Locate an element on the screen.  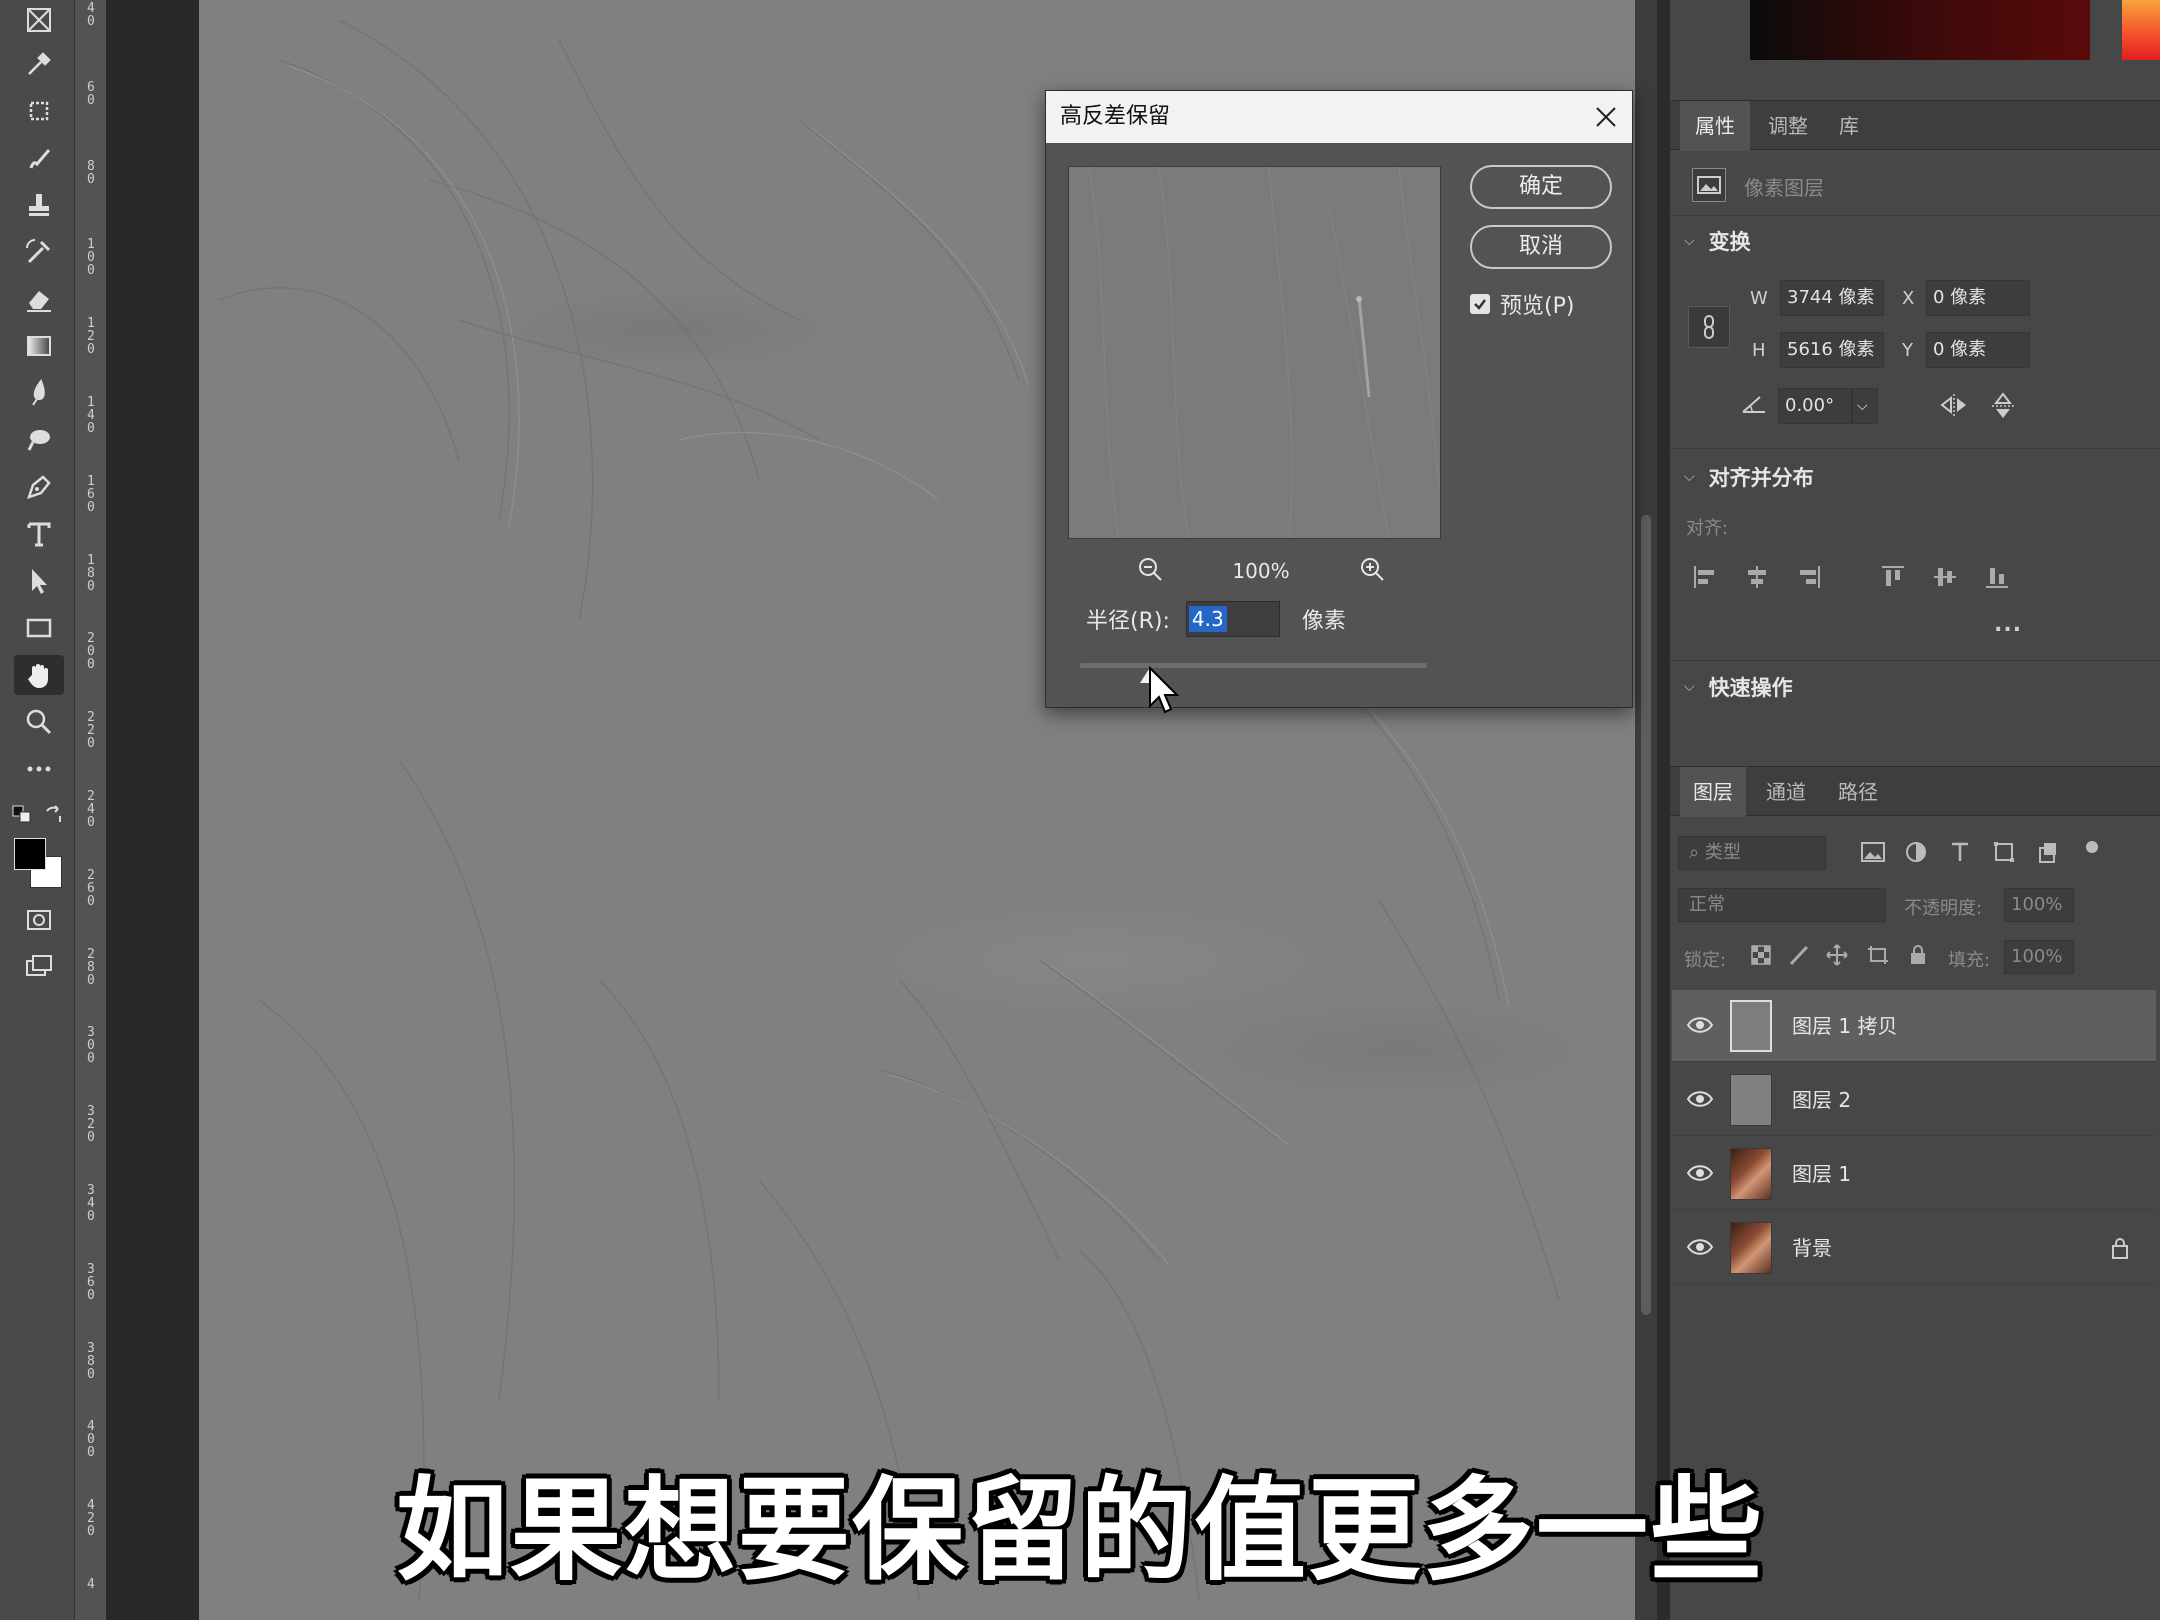
transform-heading: 变换 is located at coordinates (1729, 242).